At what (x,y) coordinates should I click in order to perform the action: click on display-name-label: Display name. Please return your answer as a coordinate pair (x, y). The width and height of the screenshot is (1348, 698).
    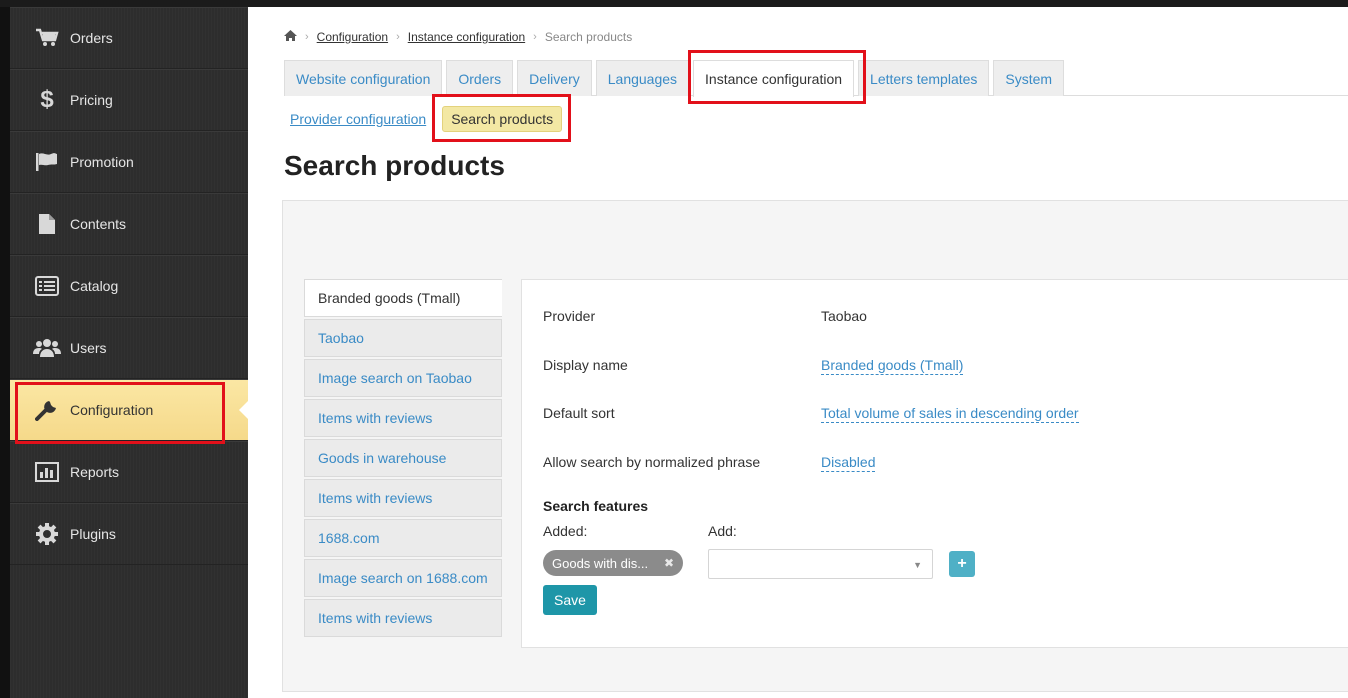
    Looking at the image, I should click on (585, 365).